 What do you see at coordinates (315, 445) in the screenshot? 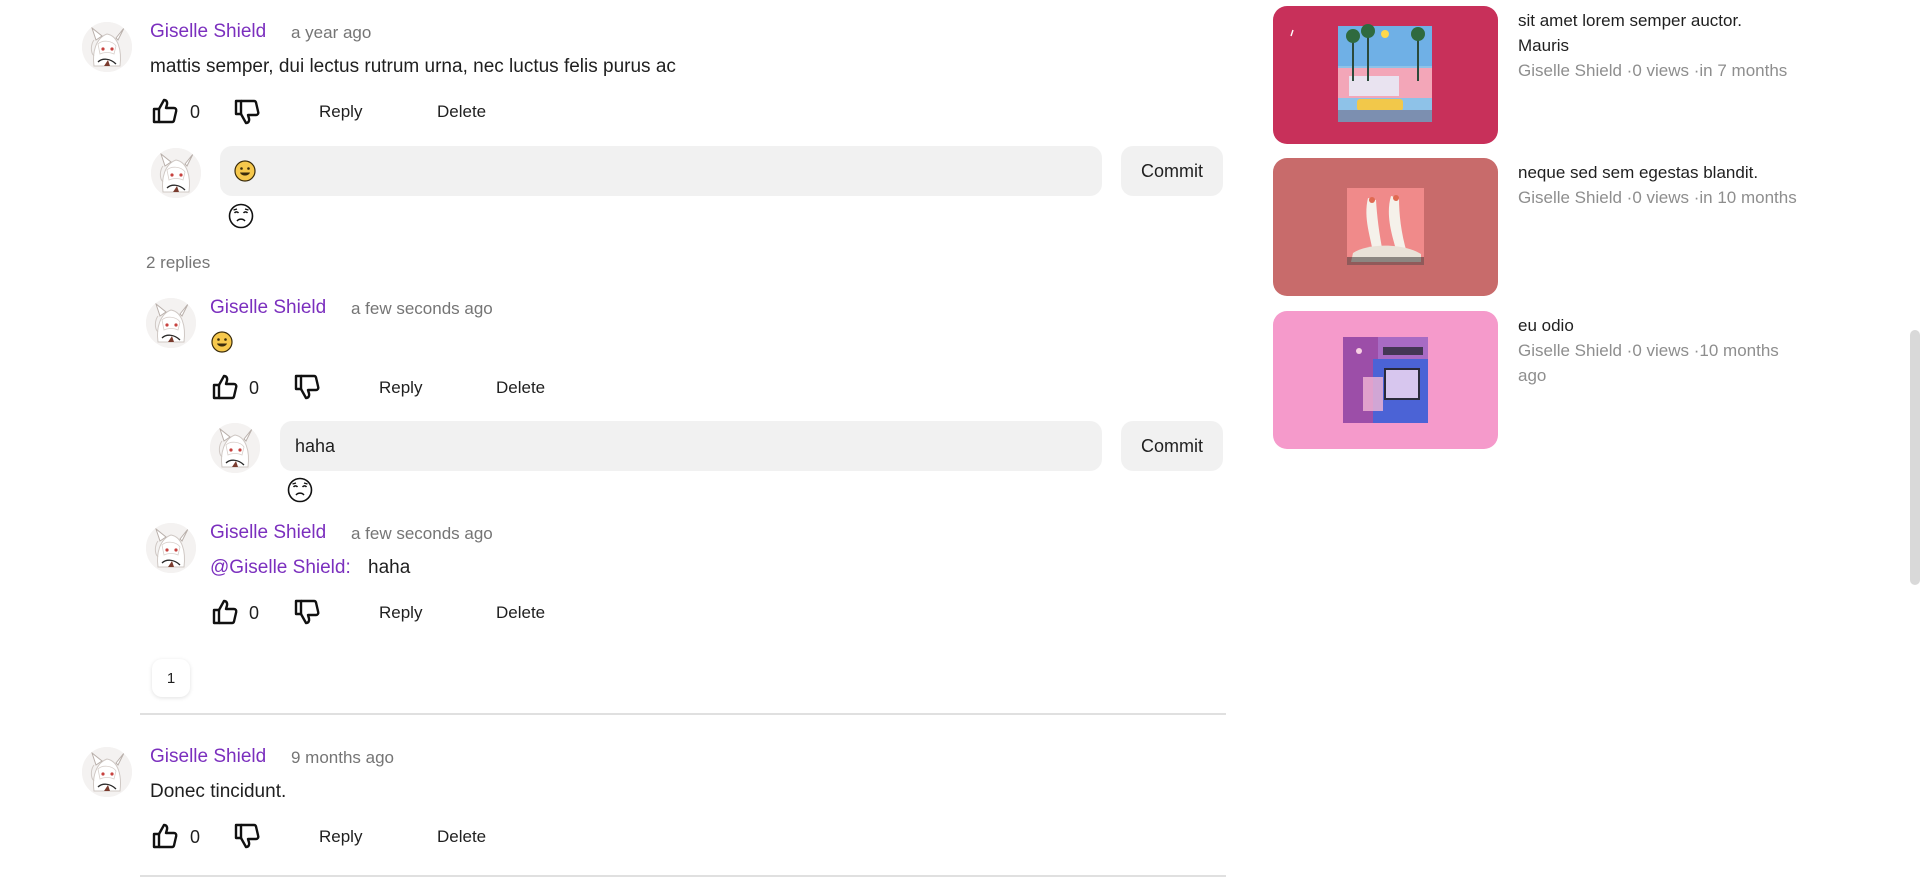
I see `reply-input-value: haha` at bounding box center [315, 445].